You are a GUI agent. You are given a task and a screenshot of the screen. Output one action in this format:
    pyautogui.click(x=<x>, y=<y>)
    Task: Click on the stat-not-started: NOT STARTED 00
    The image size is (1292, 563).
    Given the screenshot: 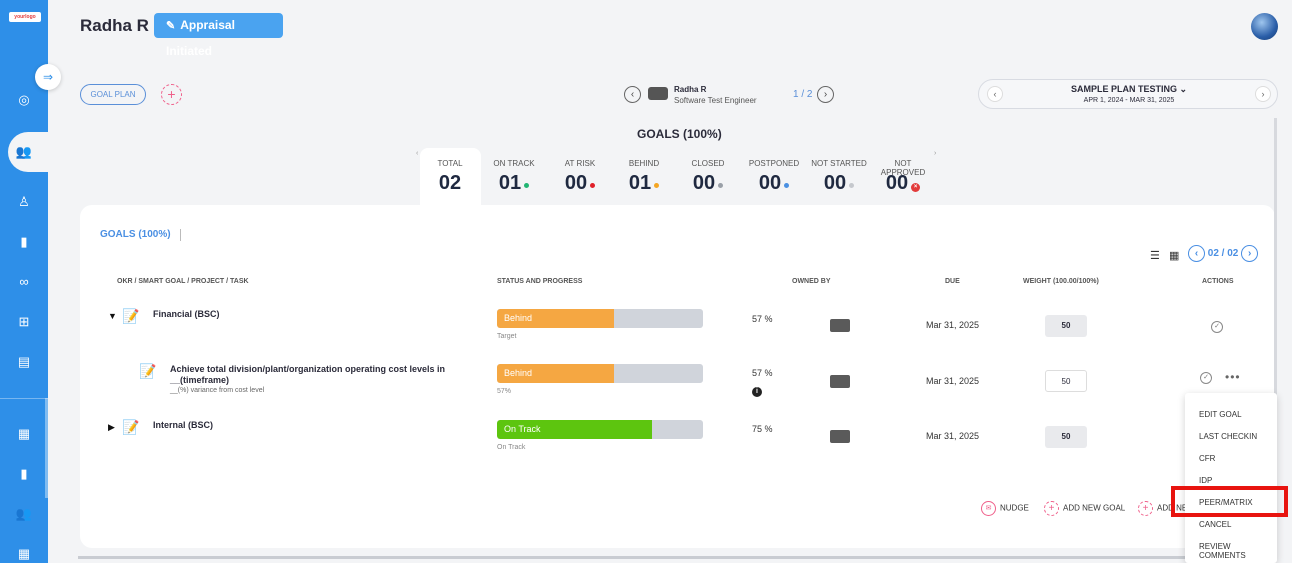 What is the action you would take?
    pyautogui.click(x=839, y=177)
    